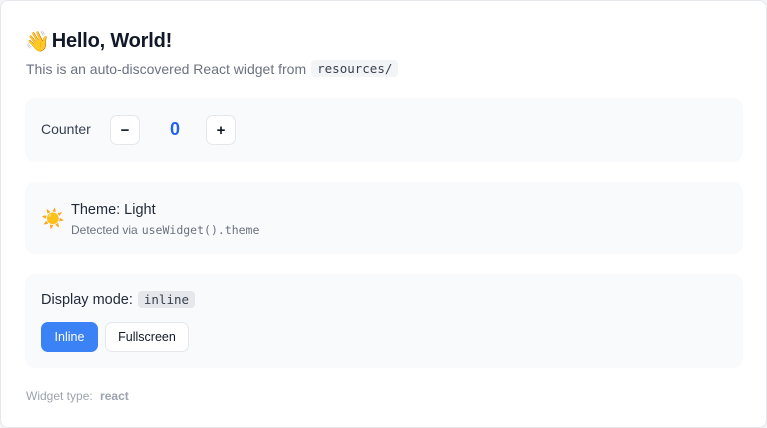 This screenshot has height=428, width=767. I want to click on widget-type-label: Widget type:, so click(59, 396).